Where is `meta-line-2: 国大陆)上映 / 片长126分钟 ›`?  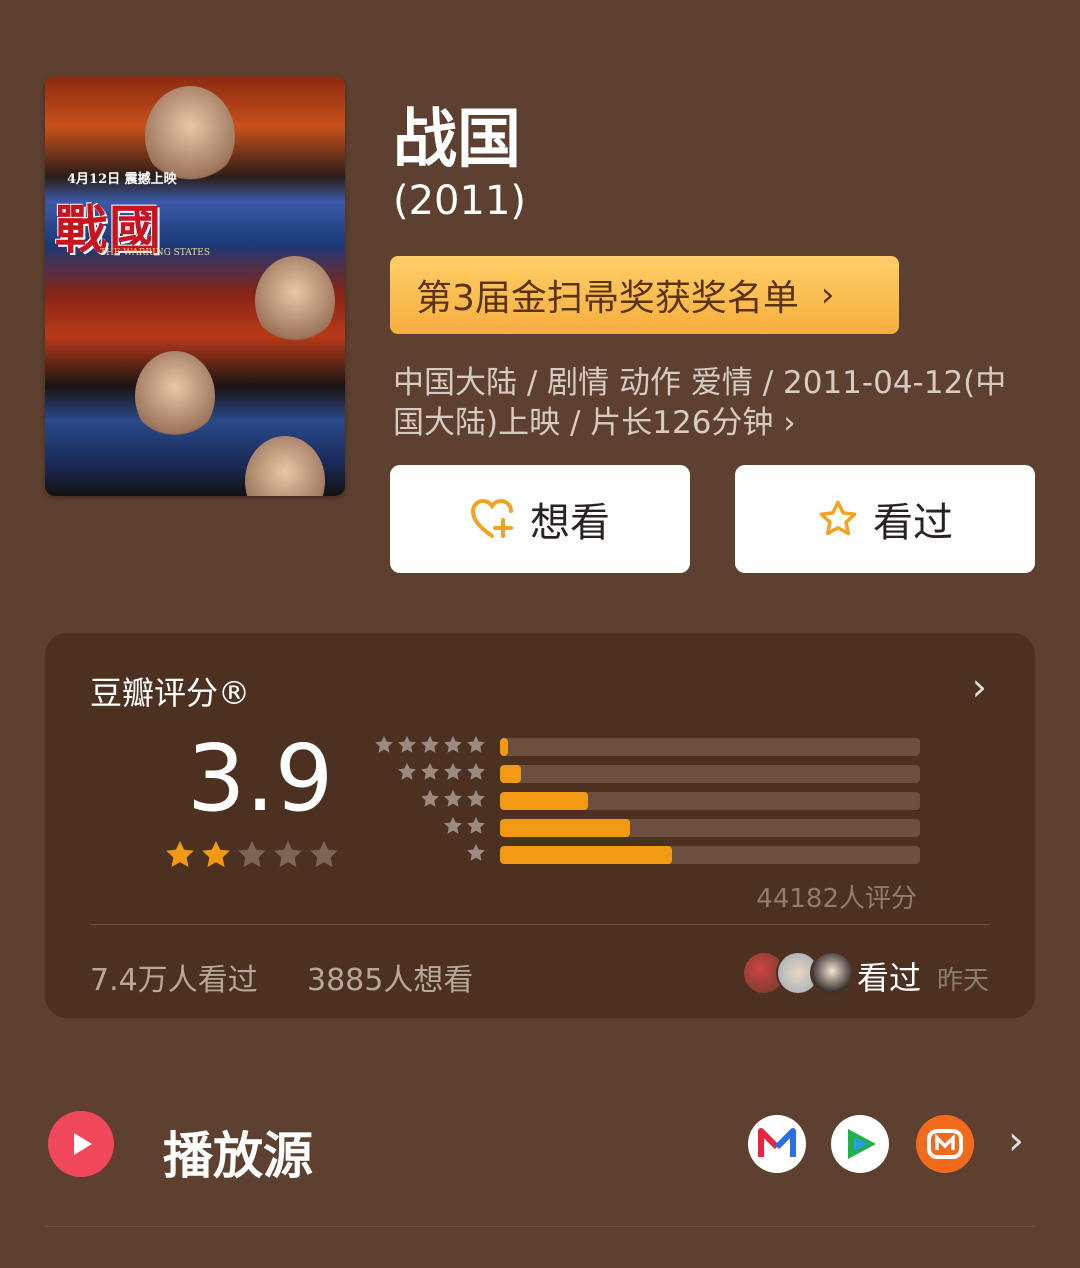 meta-line-2: 国大陆)上映 / 片长126分钟 › is located at coordinates (594, 423).